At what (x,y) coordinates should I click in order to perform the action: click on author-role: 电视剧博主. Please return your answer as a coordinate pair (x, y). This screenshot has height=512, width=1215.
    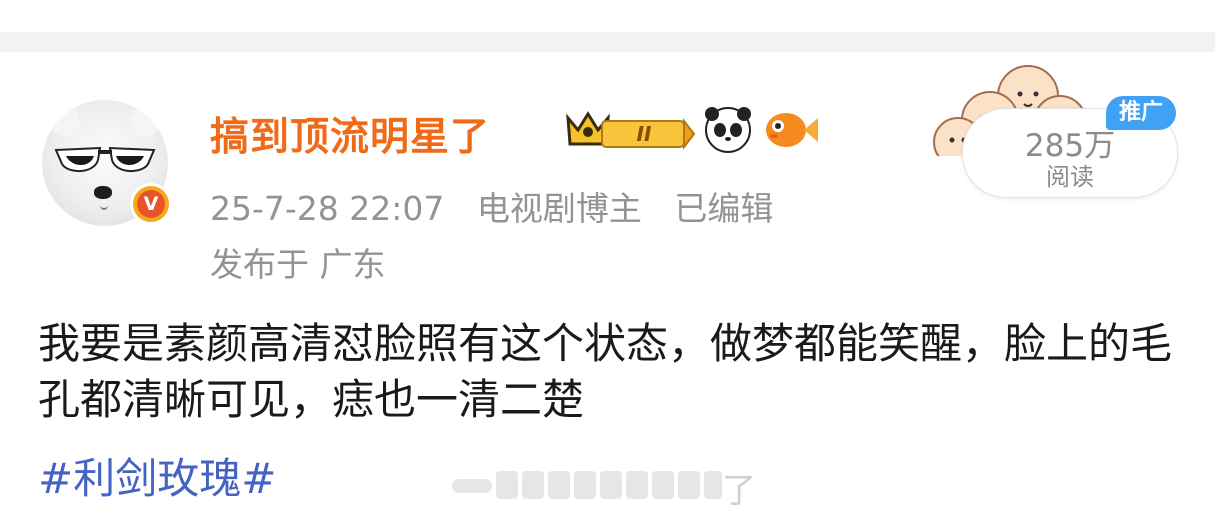
    Looking at the image, I should click on (559, 208).